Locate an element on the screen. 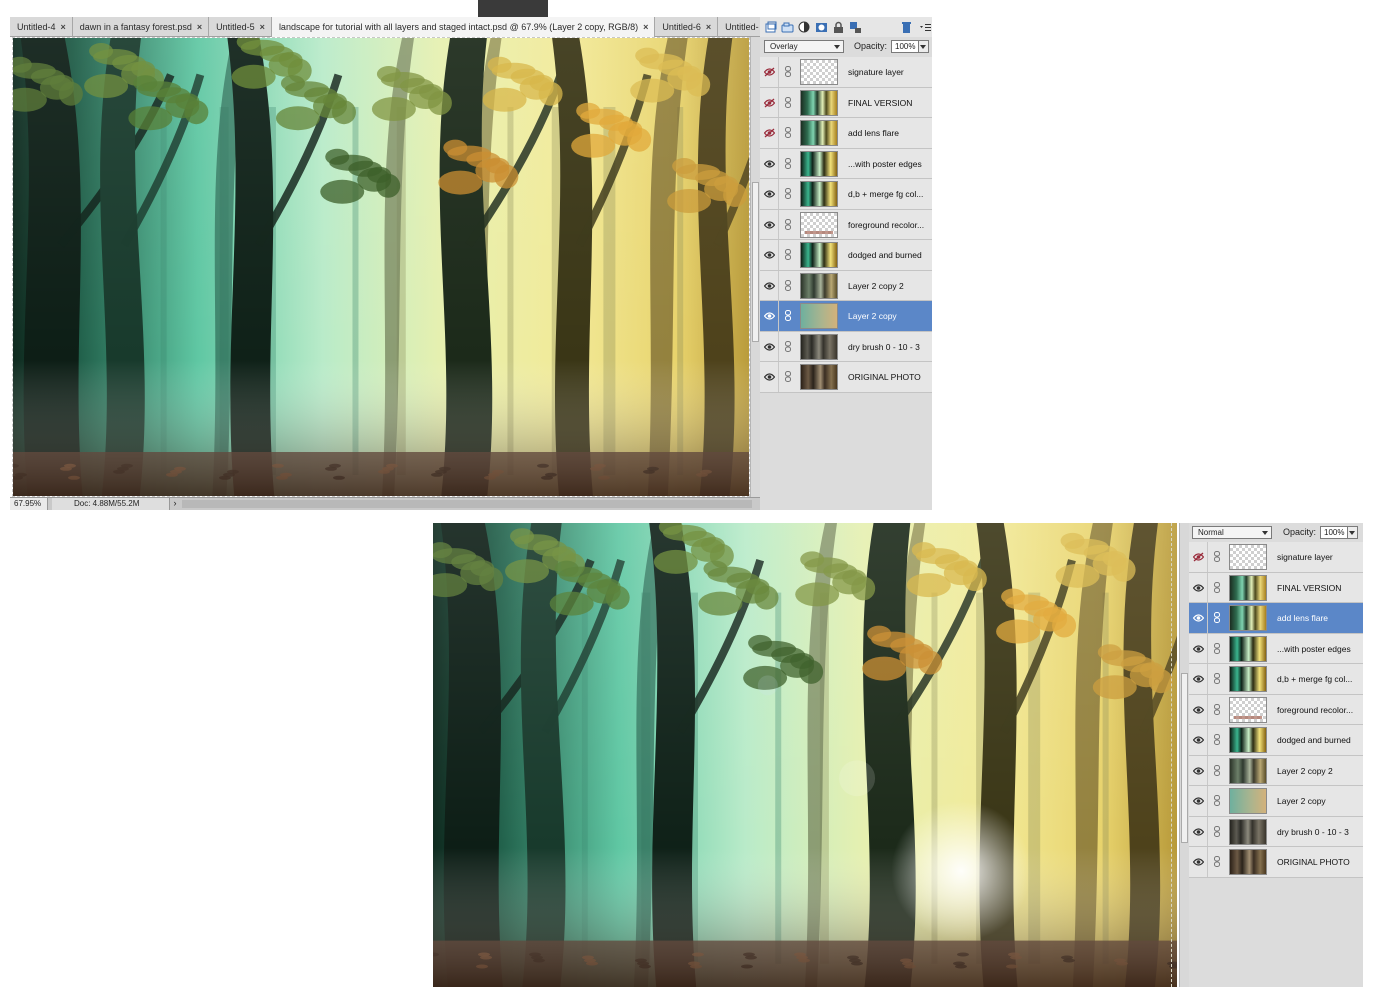 Image resolution: width=1380 pixels, height=1000 pixels. layer-row: ...with poster edges is located at coordinates (846, 163).